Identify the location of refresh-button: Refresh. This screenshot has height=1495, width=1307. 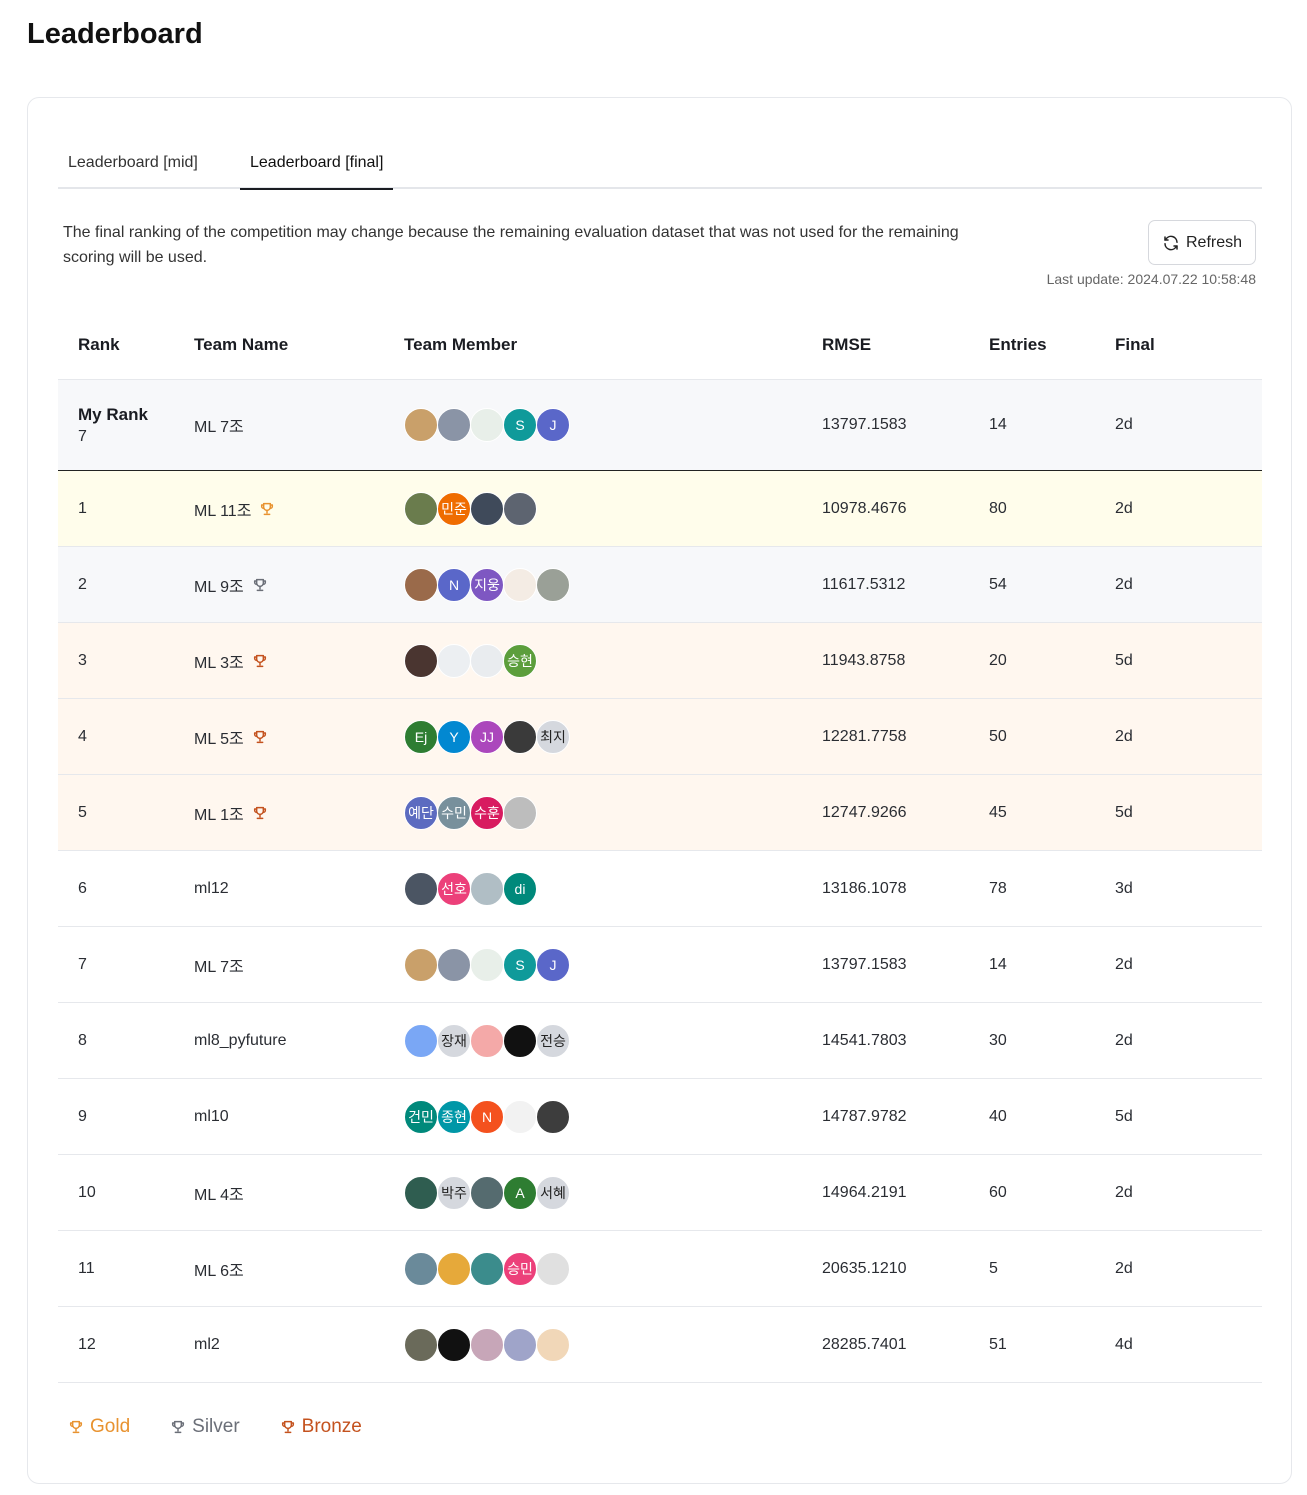
(1202, 242).